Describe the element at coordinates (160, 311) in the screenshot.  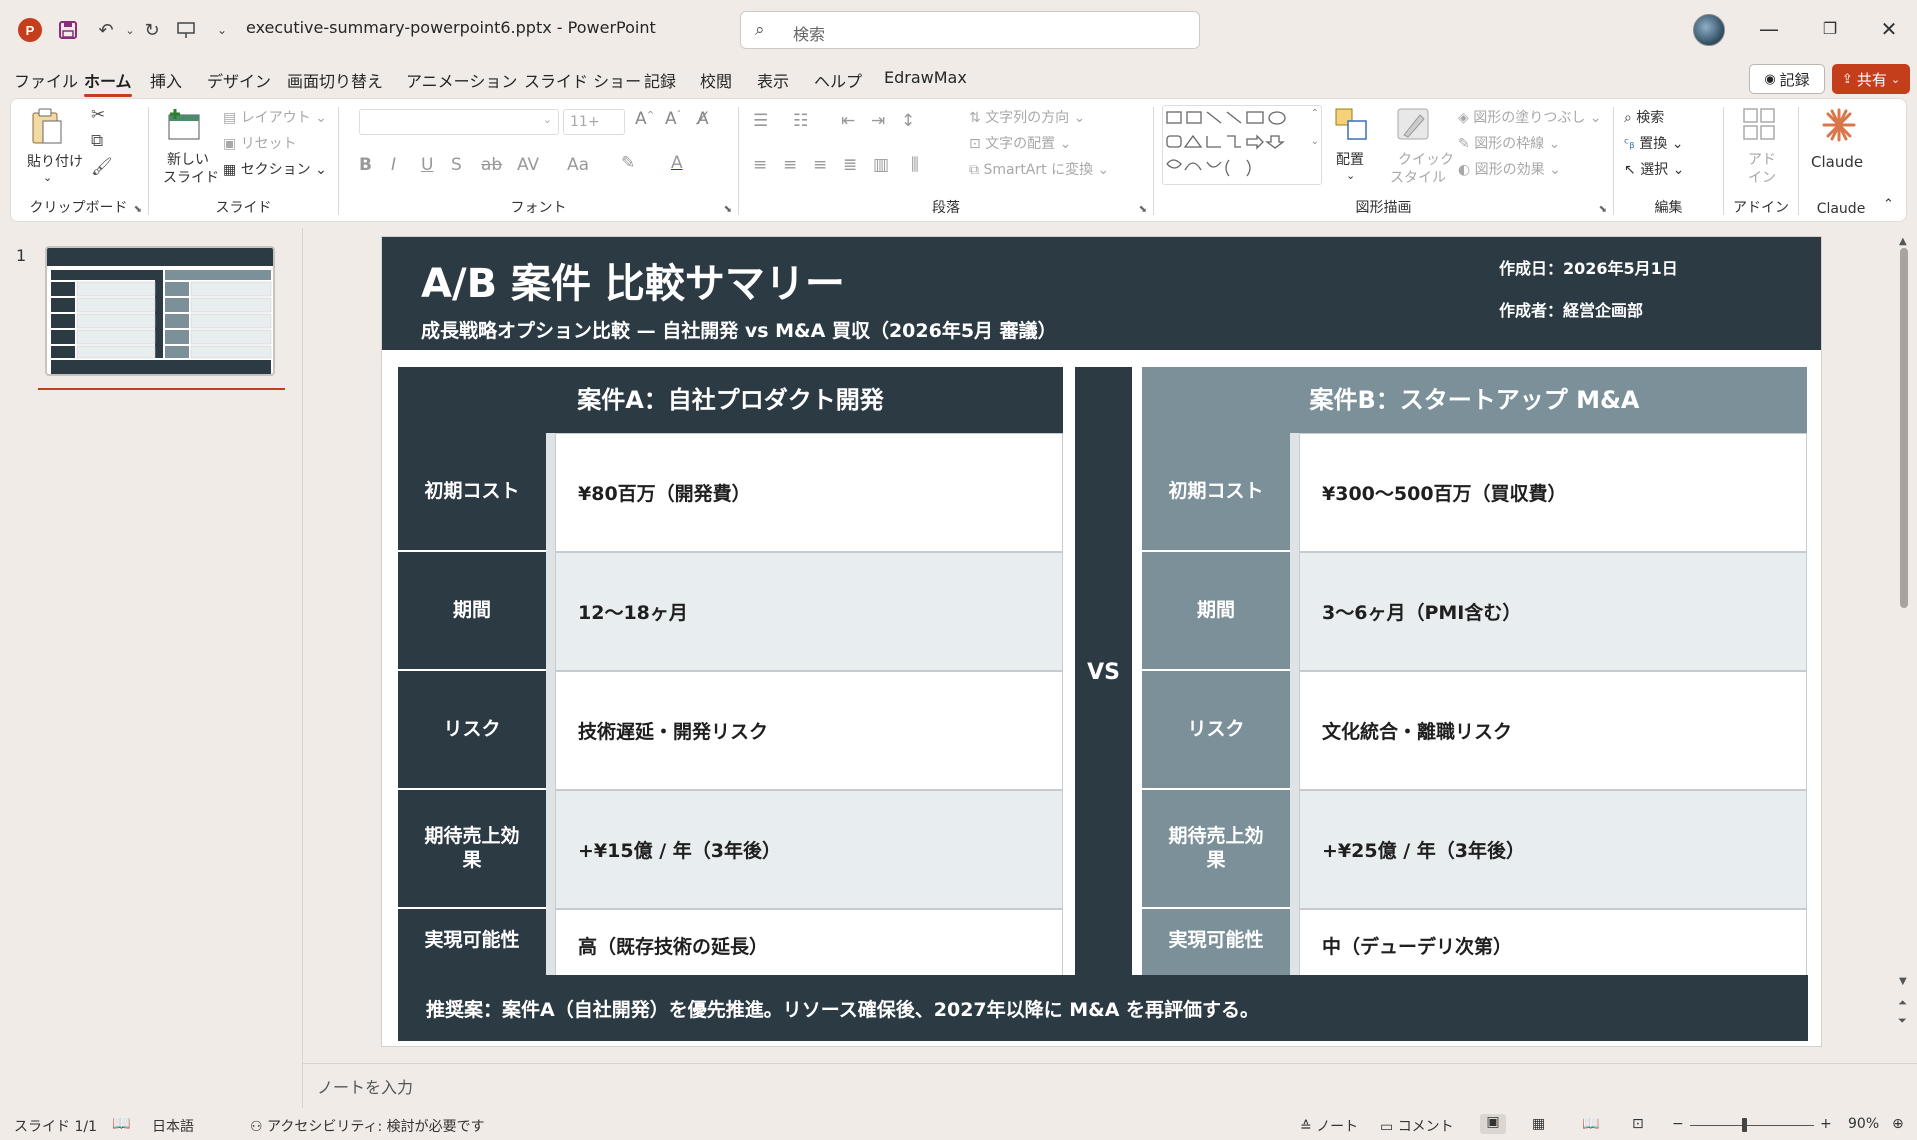
I see `slide-thumbnail` at that location.